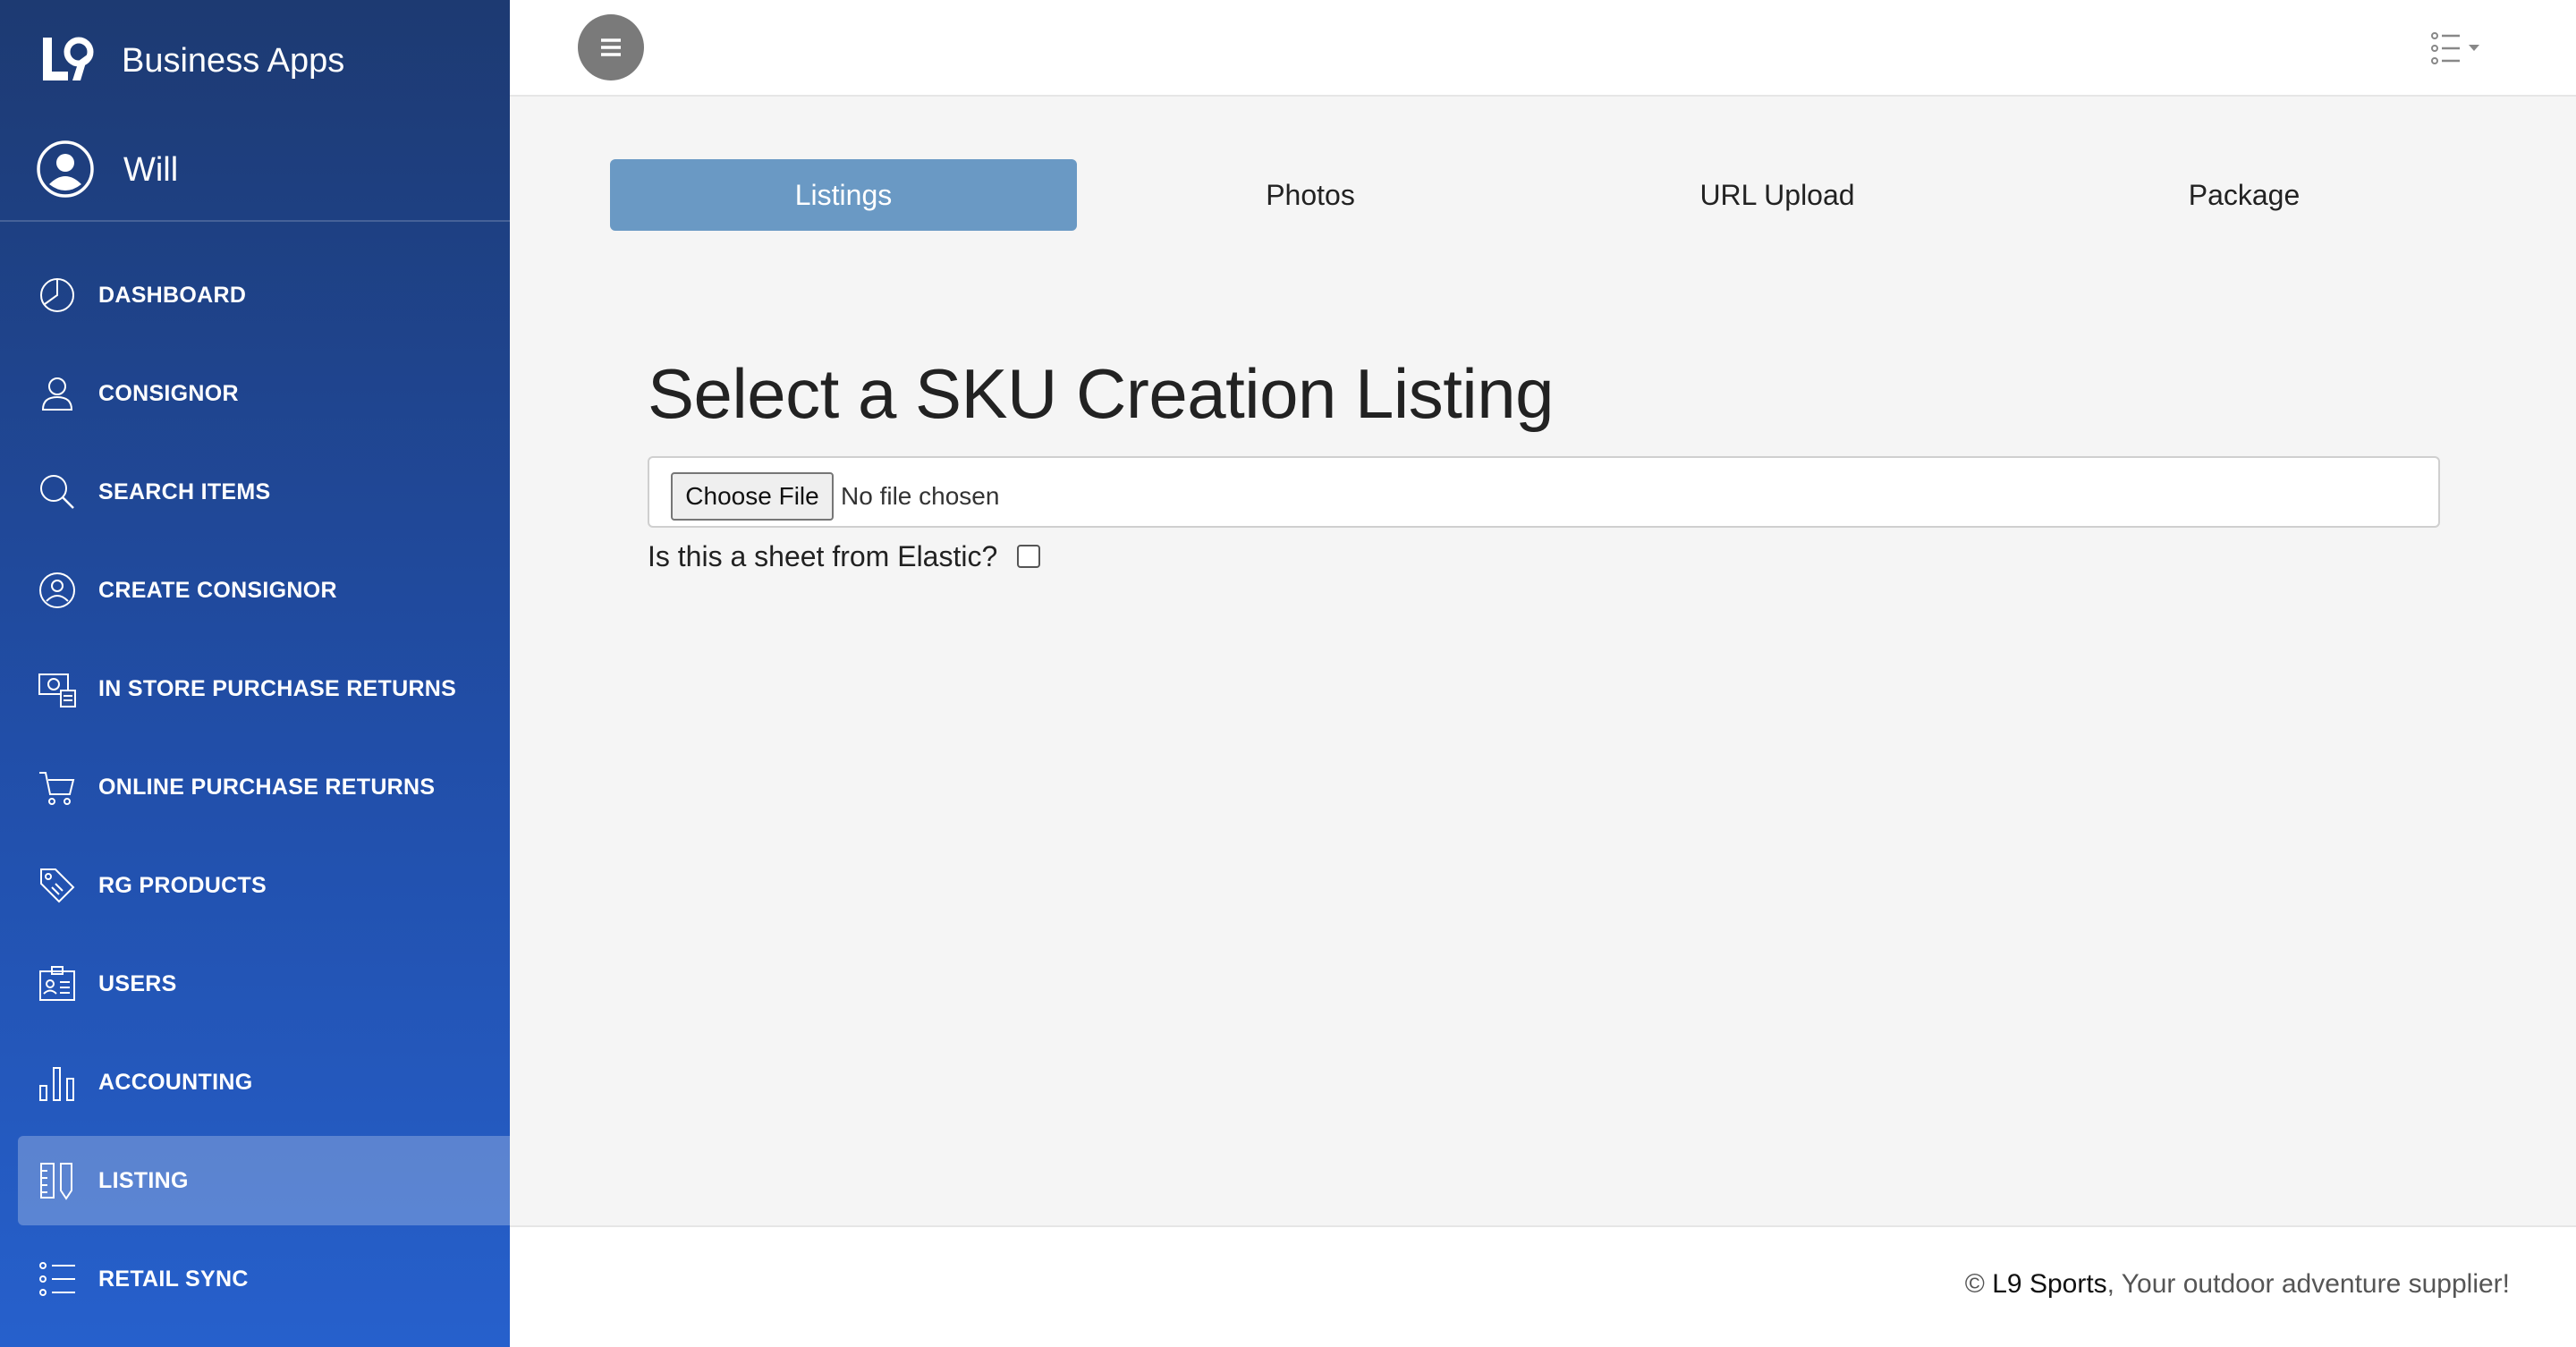 The width and height of the screenshot is (2576, 1347). I want to click on sidebar-item-retail-sync: RETAIL SYNC, so click(264, 1279).